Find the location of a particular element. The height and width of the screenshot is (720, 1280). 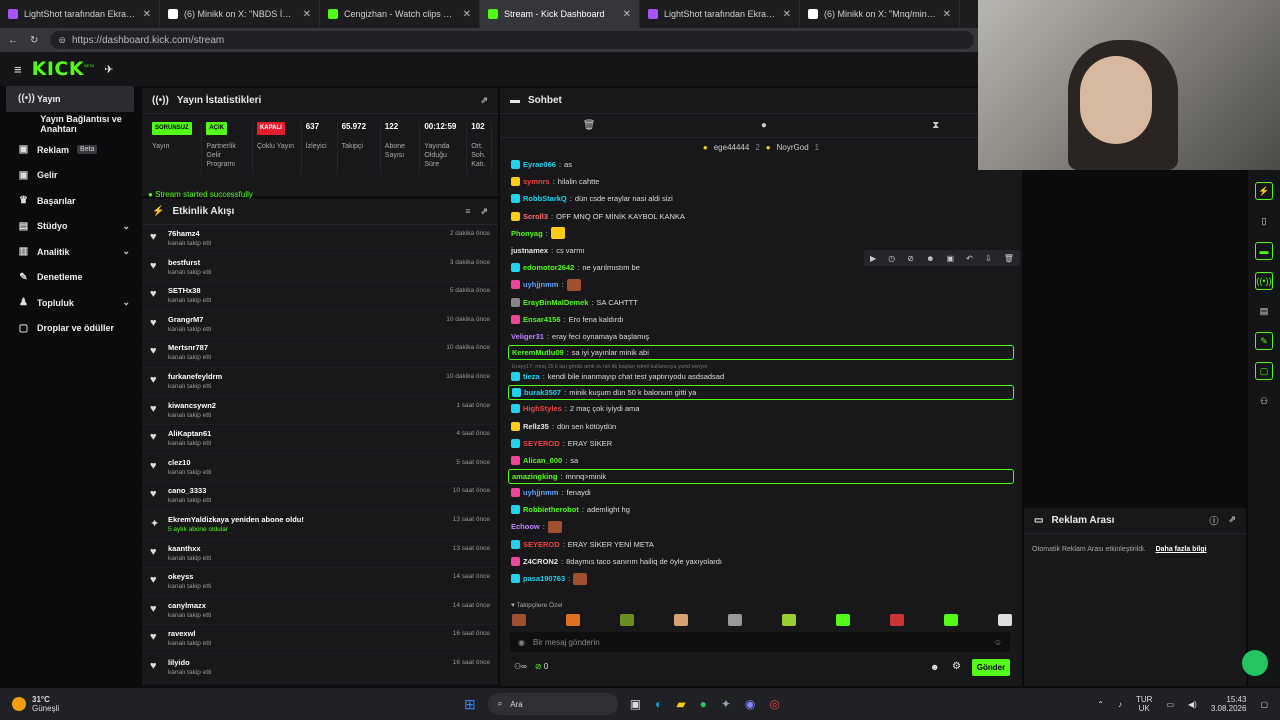

chat-username: Ensar4156 is located at coordinates (542, 319).